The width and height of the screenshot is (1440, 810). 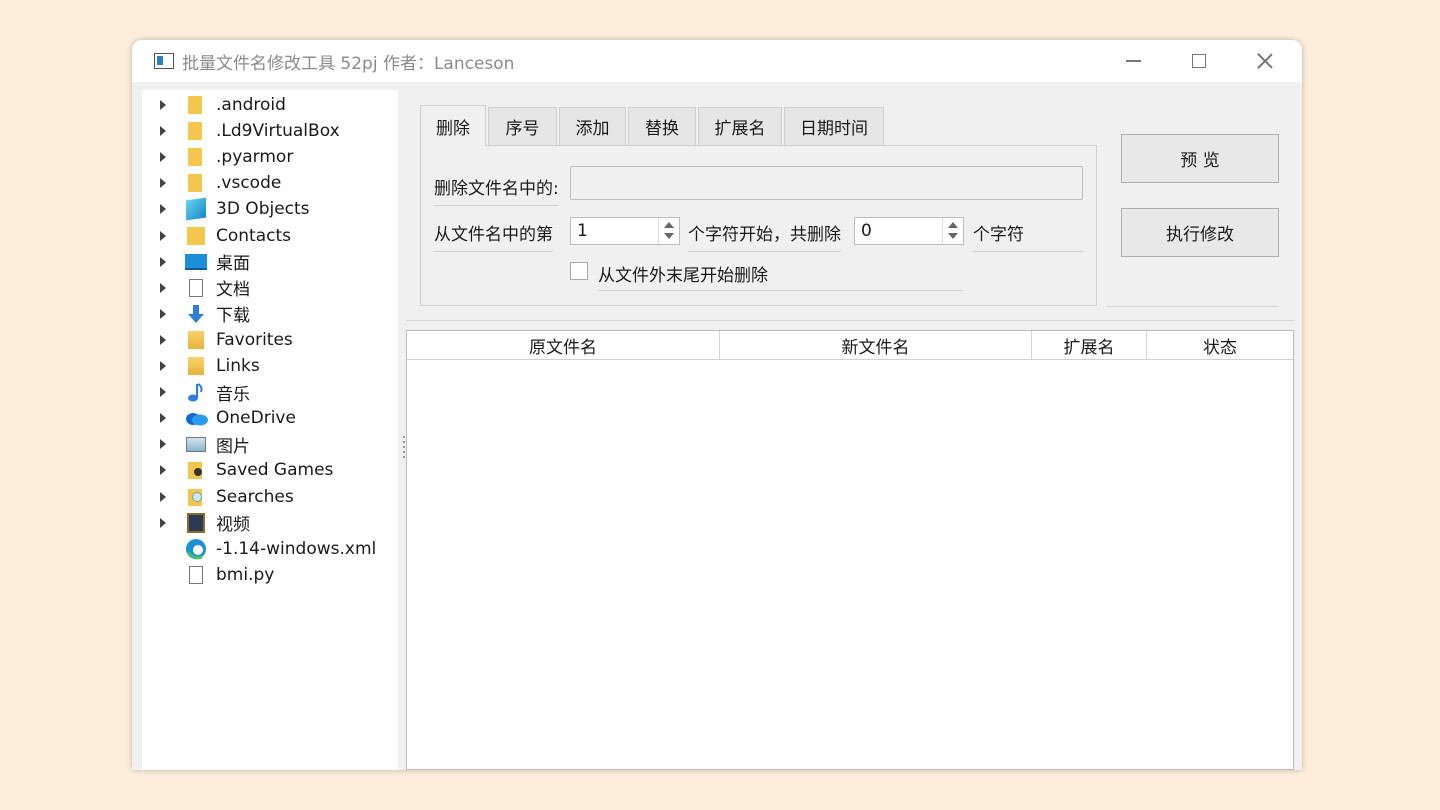 I want to click on tree-item-label: 视频, so click(x=233, y=525).